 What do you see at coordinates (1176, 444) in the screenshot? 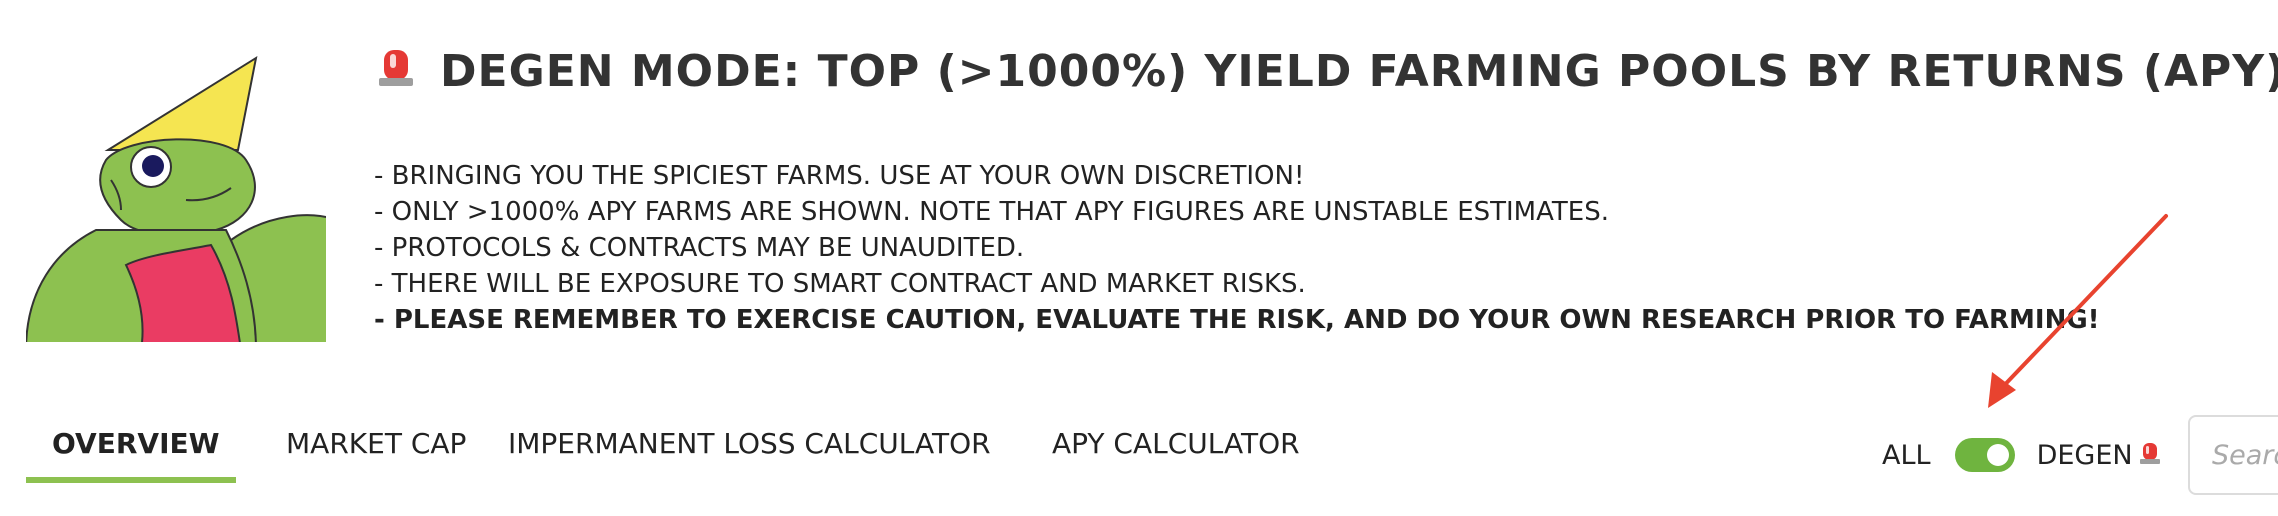
I see `tab-apy-calculator: APY CALCULATOR` at bounding box center [1176, 444].